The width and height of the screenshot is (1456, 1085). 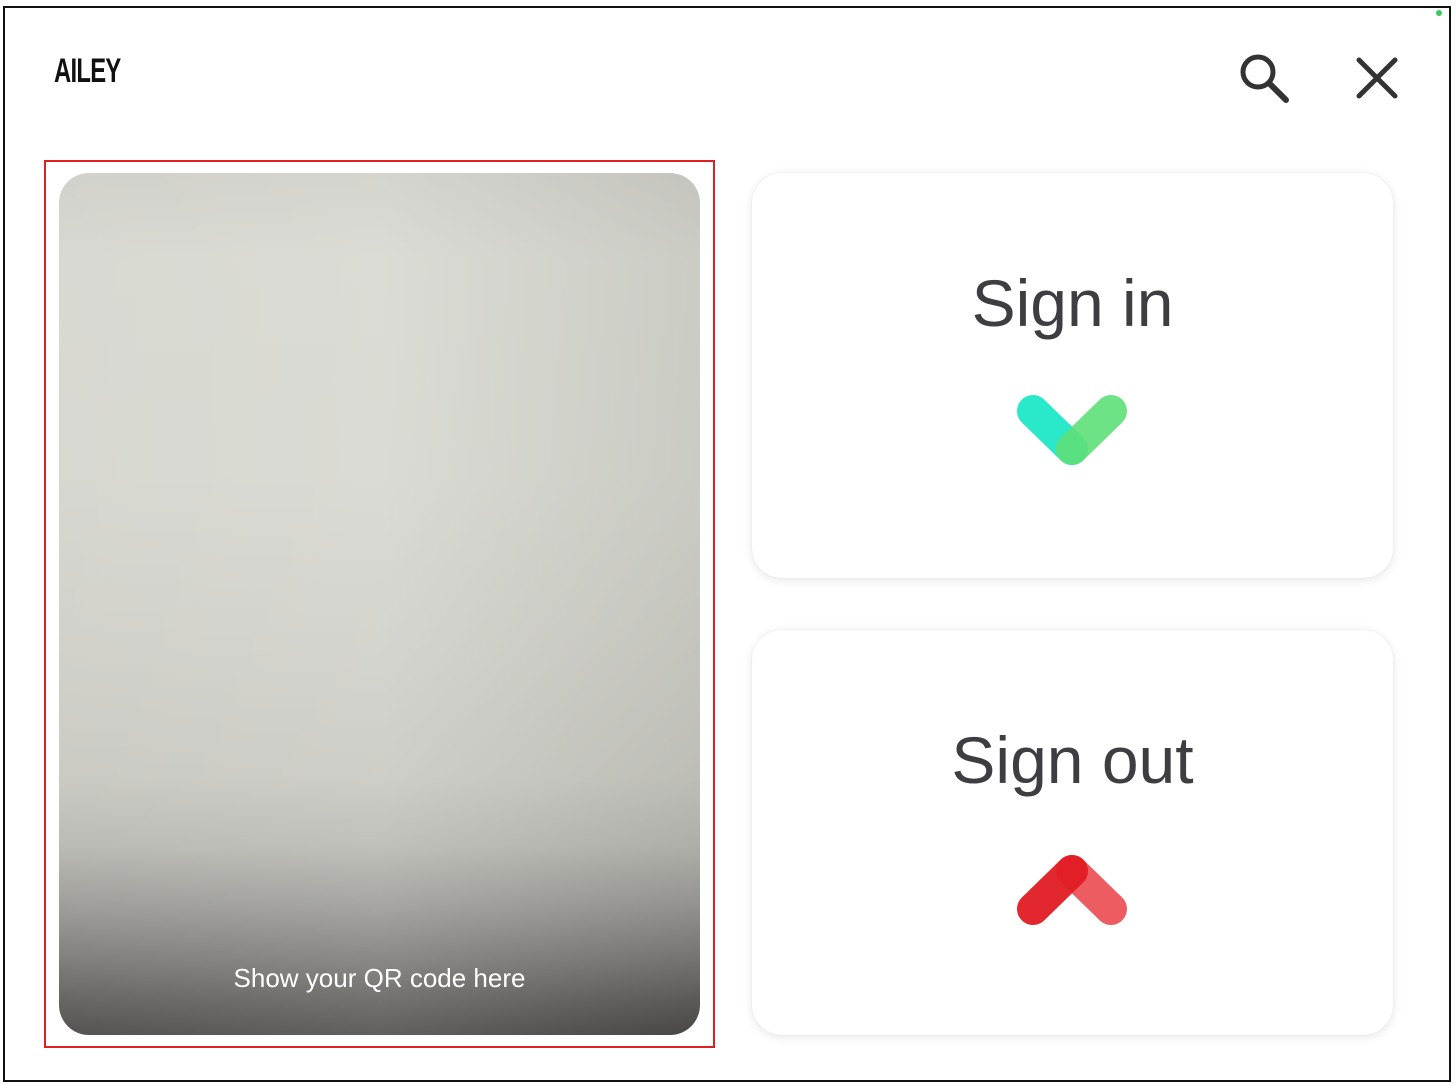 What do you see at coordinates (1439, 13) in the screenshot?
I see `status-indicator` at bounding box center [1439, 13].